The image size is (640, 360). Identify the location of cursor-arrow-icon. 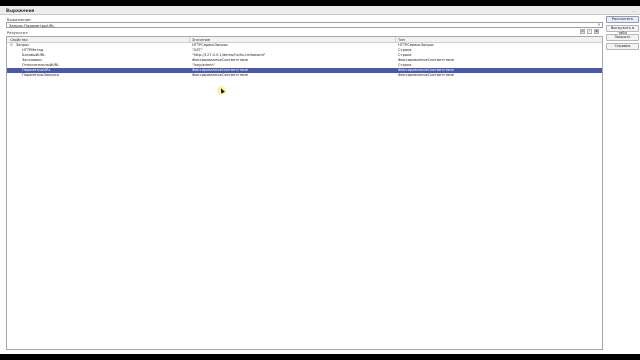
(222, 90).